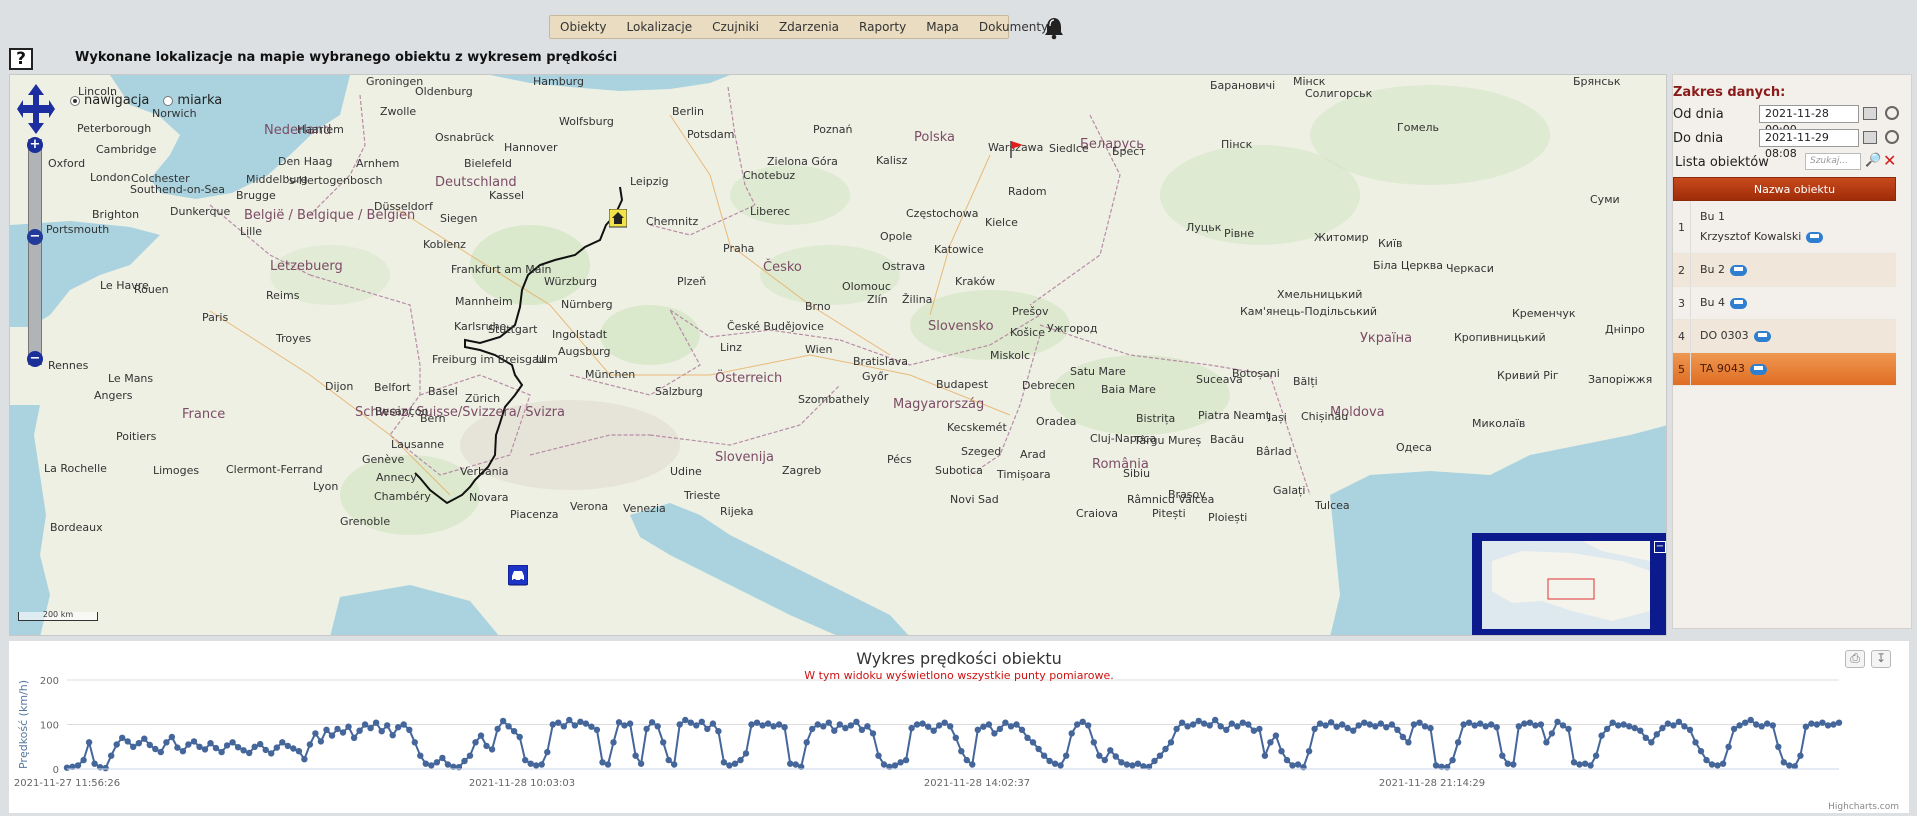  Describe the element at coordinates (21, 59) in the screenshot. I see `help-button: ?` at that location.